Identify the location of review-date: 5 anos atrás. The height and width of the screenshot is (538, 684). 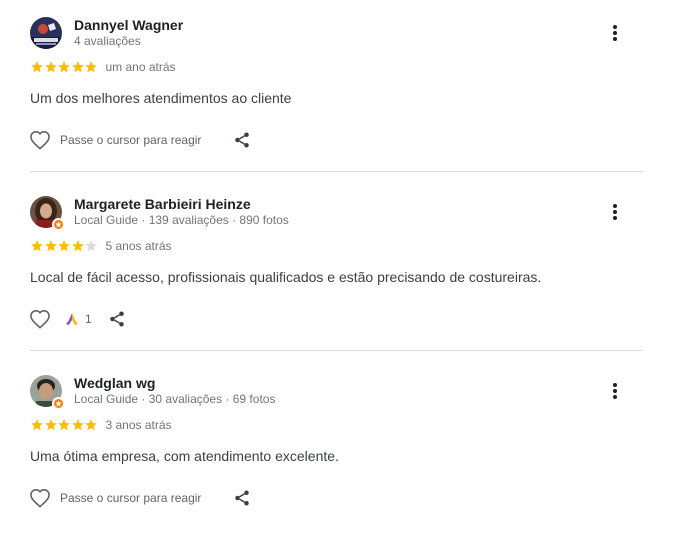
(138, 246).